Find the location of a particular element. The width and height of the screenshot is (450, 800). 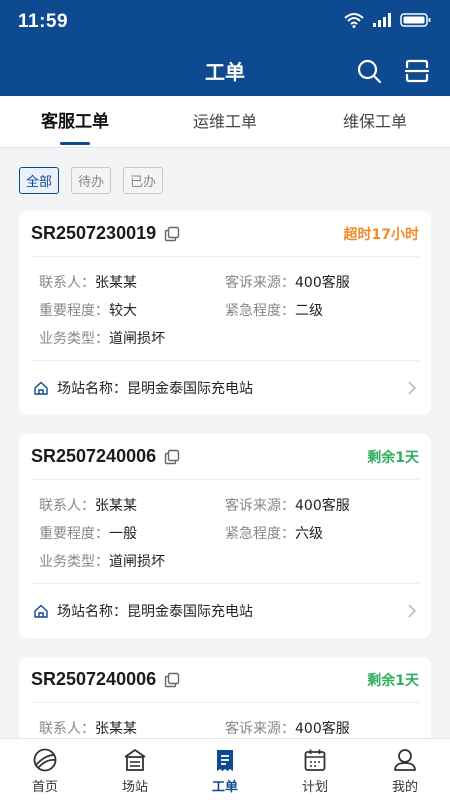

tab-operations: 运维工单 is located at coordinates (225, 121).